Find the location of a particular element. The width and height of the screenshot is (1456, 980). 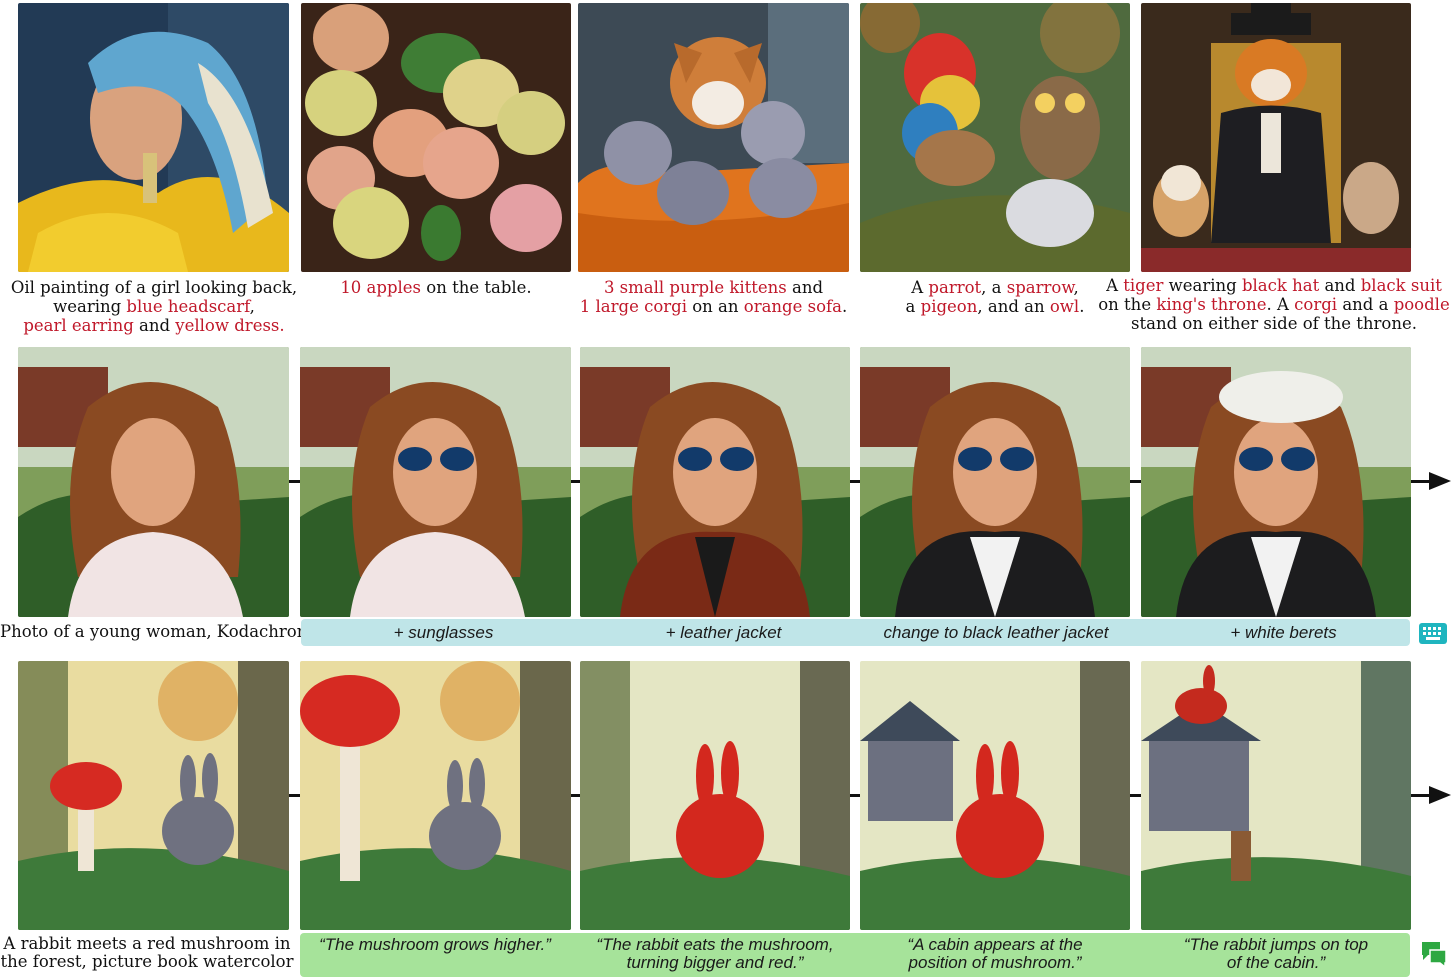

caption-highlight: king's throne is located at coordinates (1211, 304).